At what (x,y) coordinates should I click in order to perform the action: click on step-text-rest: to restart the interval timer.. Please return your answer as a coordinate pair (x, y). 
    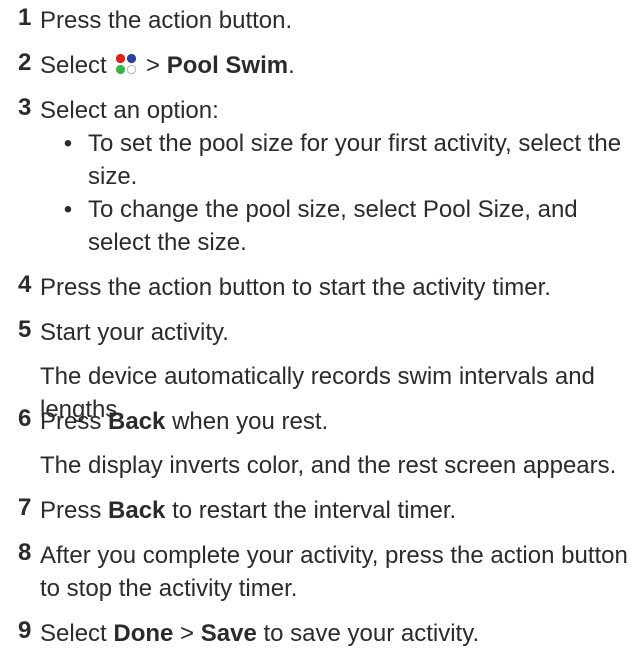
    Looking at the image, I should click on (314, 510).